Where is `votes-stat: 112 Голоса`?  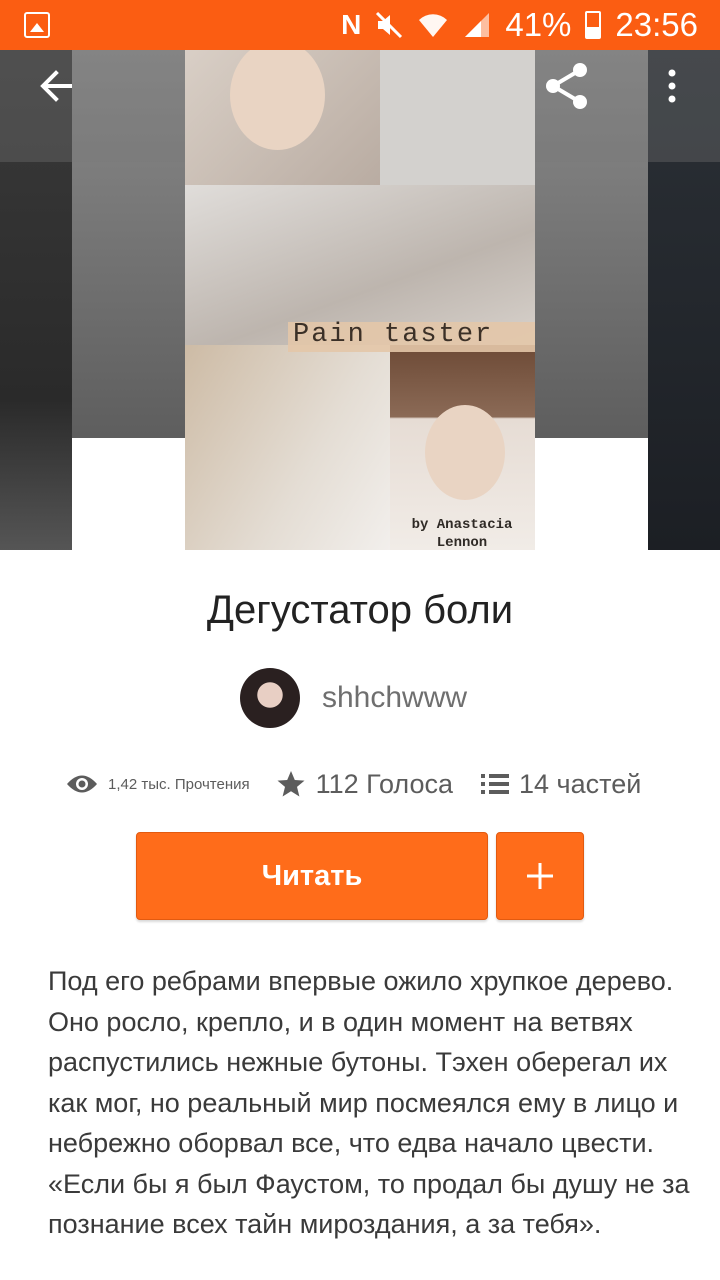 votes-stat: 112 Голоса is located at coordinates (364, 784).